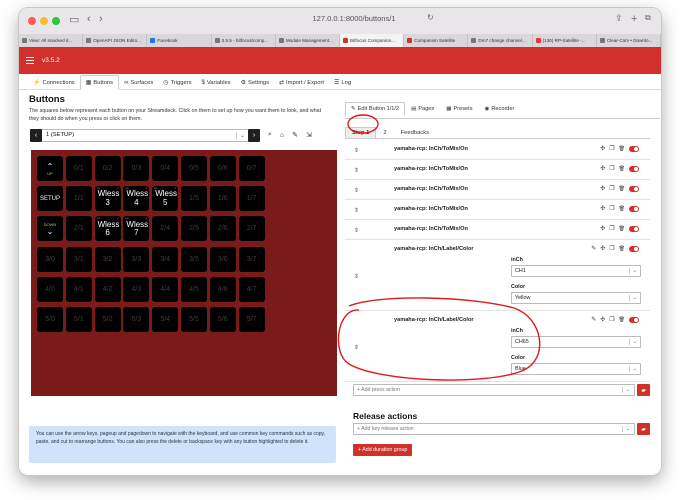 The image size is (681, 500). What do you see at coordinates (50, 259) in the screenshot?
I see `grid-button: 3/0` at bounding box center [50, 259].